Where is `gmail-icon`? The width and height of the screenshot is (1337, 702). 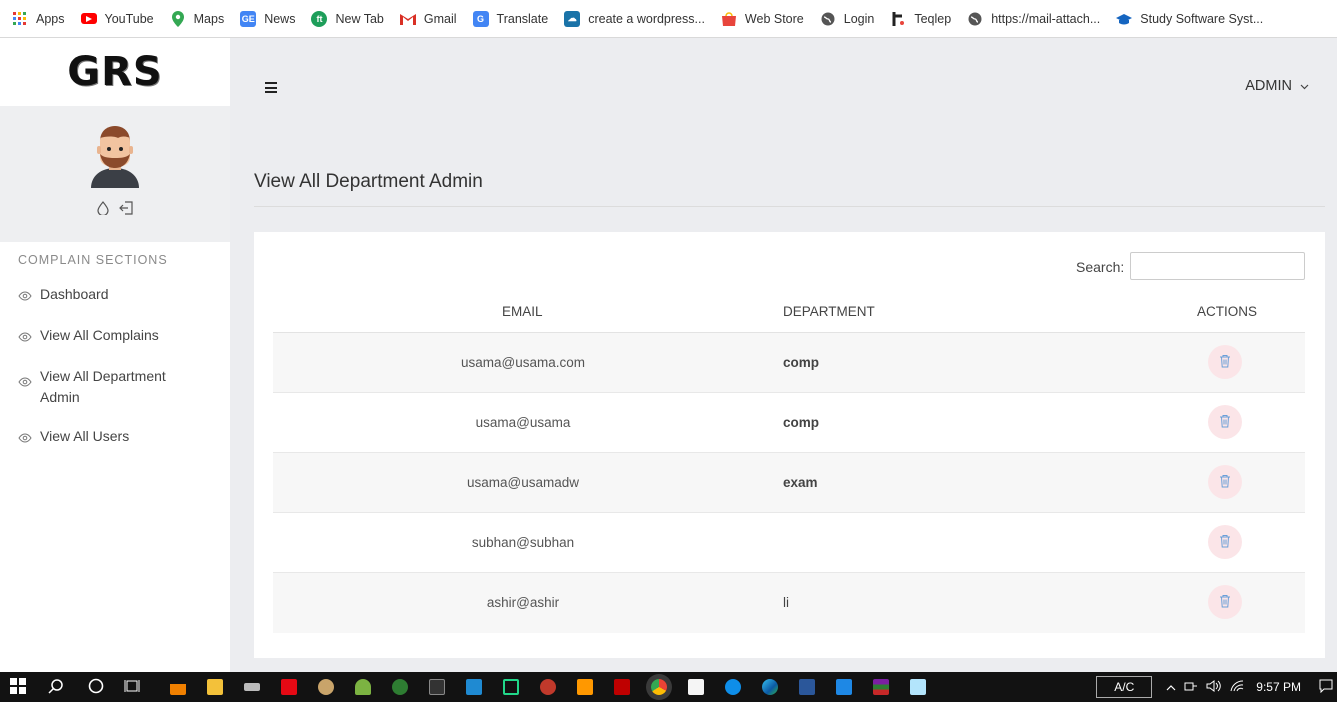
gmail-icon is located at coordinates (407, 19).